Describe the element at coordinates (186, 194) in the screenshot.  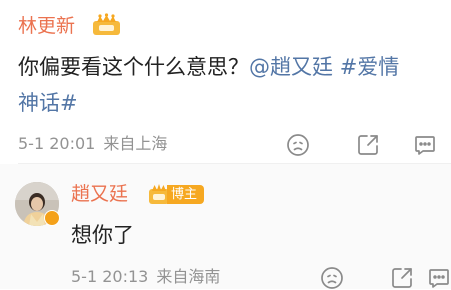
I see `blogger-badge: 博主` at that location.